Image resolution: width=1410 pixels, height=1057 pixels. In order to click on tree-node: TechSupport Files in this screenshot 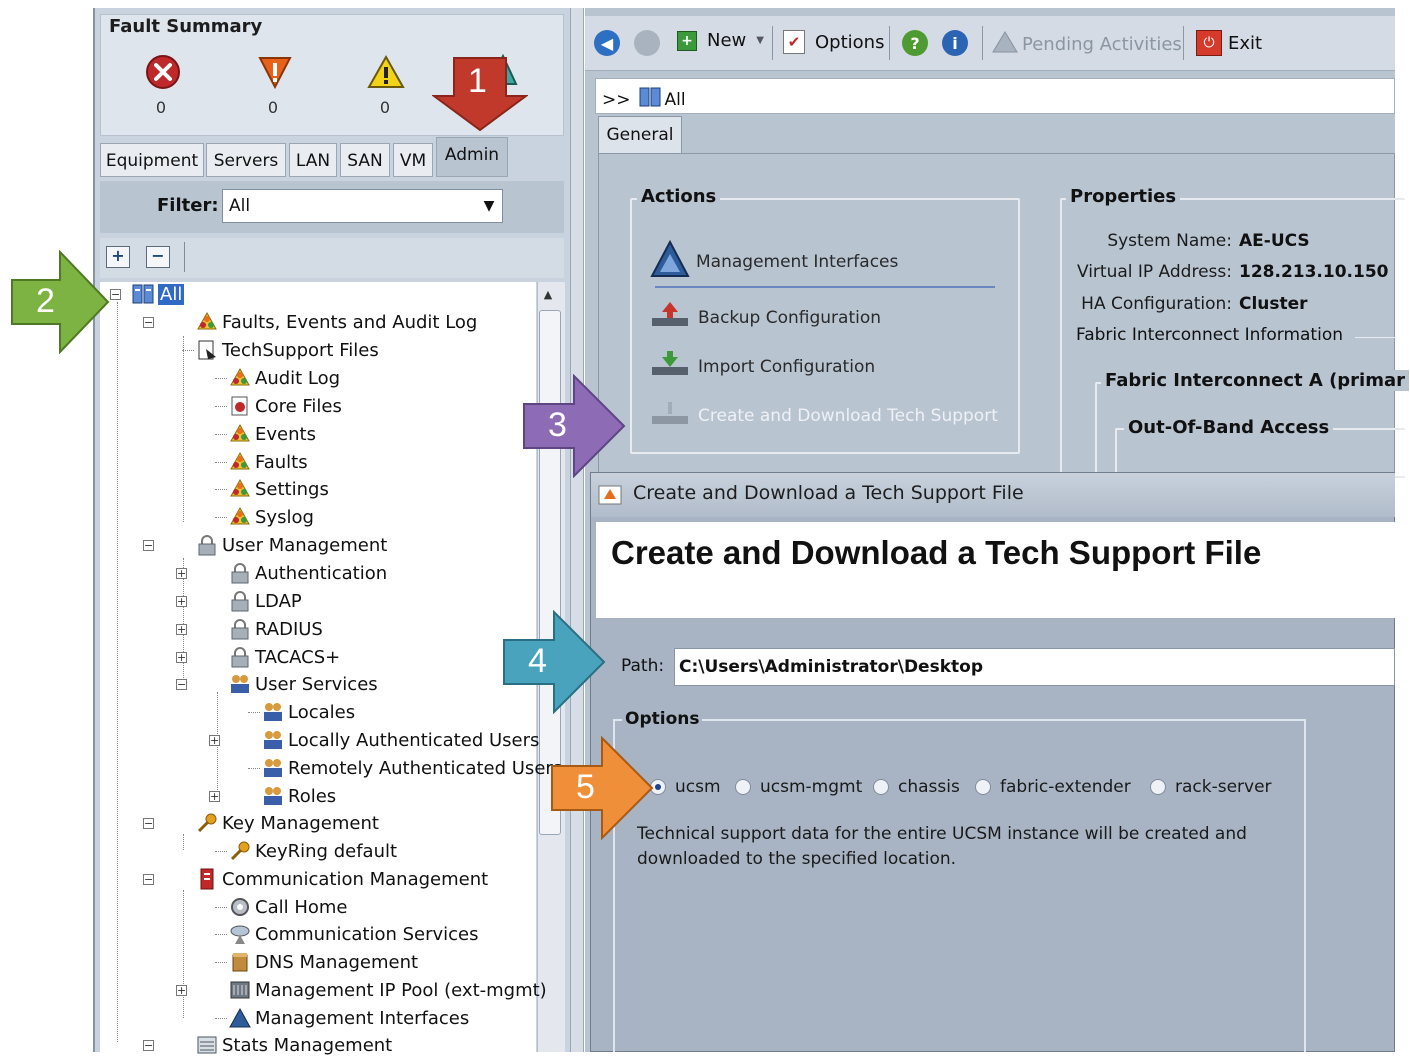, I will do `click(287, 350)`.